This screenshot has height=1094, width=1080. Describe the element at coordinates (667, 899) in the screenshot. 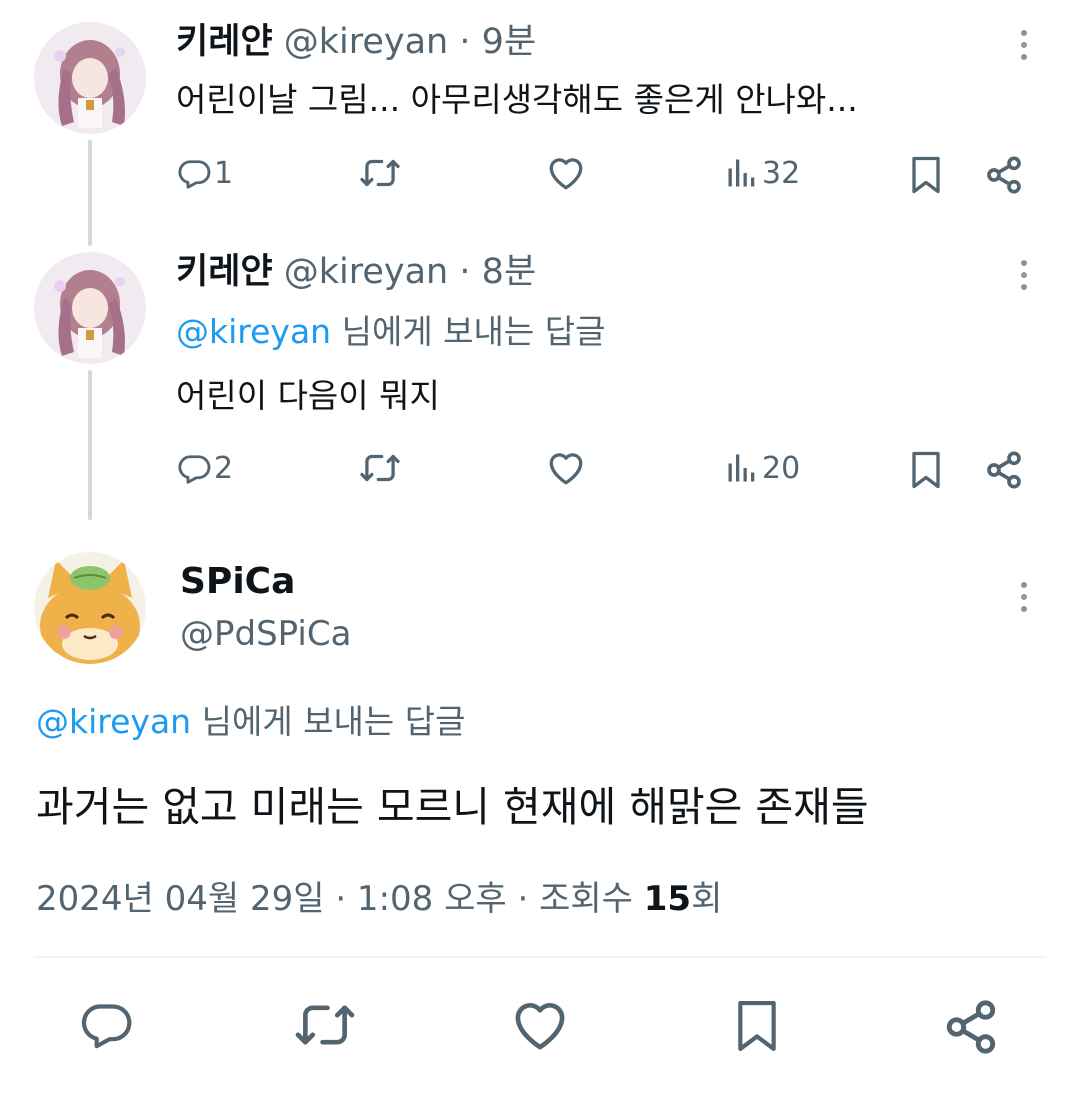

I see `views-count: 15` at that location.